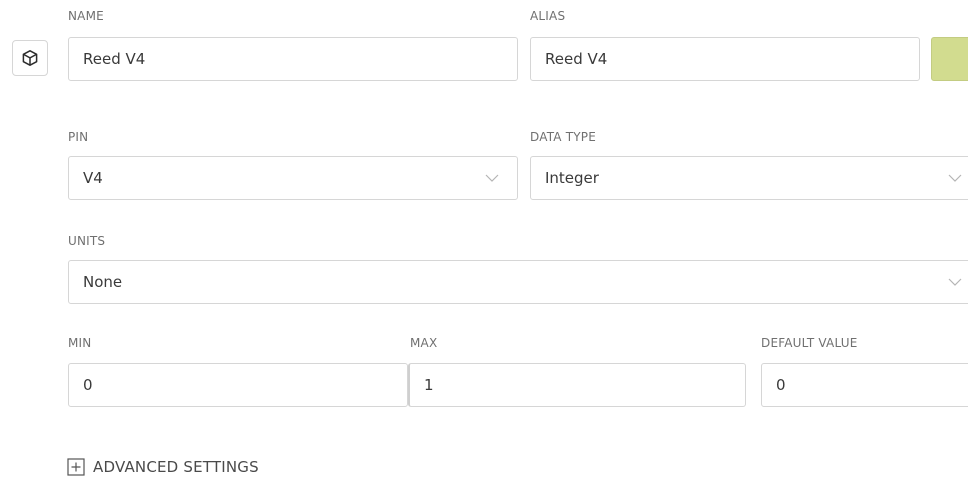 The image size is (968, 481). What do you see at coordinates (114, 59) in the screenshot?
I see `name-value: Reed V4` at bounding box center [114, 59].